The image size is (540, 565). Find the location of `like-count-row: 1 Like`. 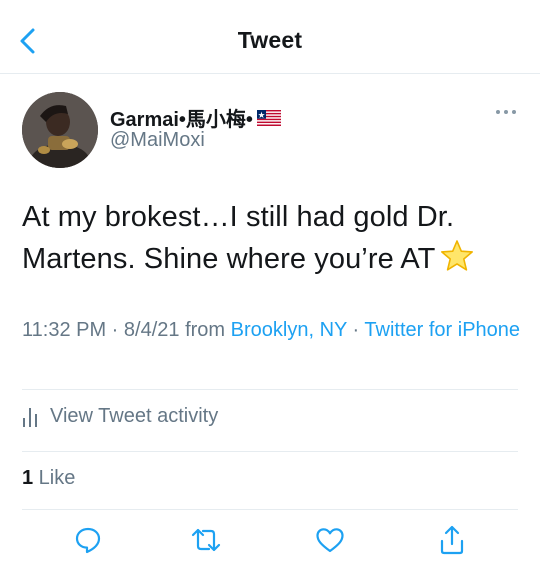

like-count-row: 1 Like is located at coordinates (48, 478).